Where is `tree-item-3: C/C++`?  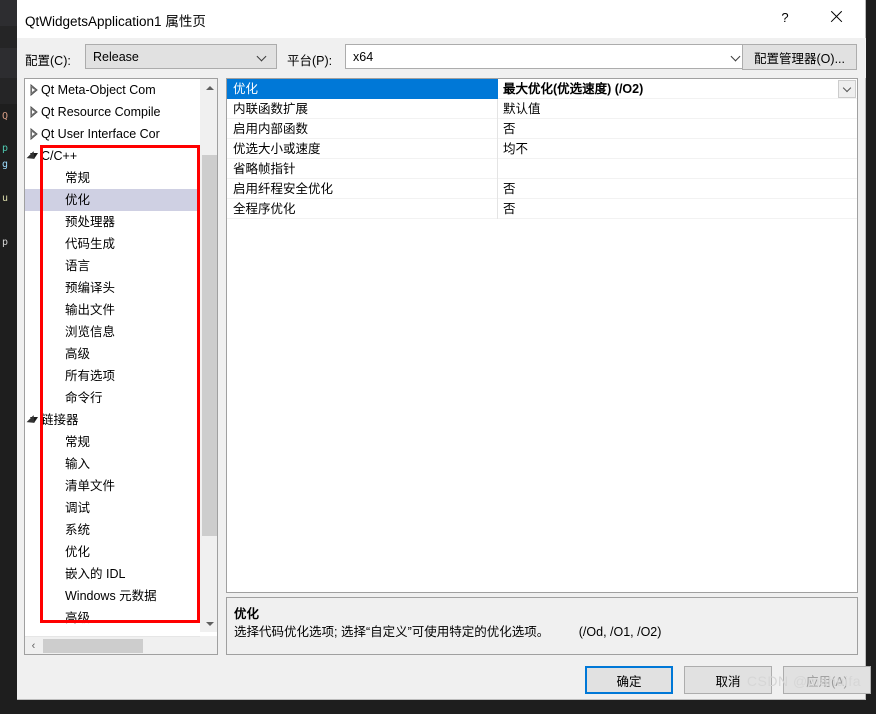
tree-item-3: C/C++ is located at coordinates (112, 156).